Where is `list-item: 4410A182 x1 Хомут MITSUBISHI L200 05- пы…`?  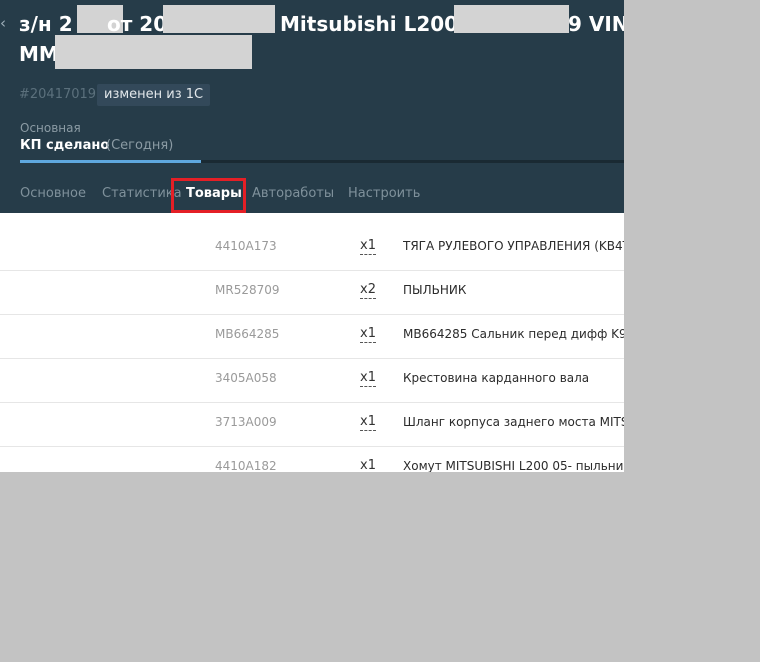 list-item: 4410A182 x1 Хомут MITSUBISHI L200 05- пы… is located at coordinates (312, 459).